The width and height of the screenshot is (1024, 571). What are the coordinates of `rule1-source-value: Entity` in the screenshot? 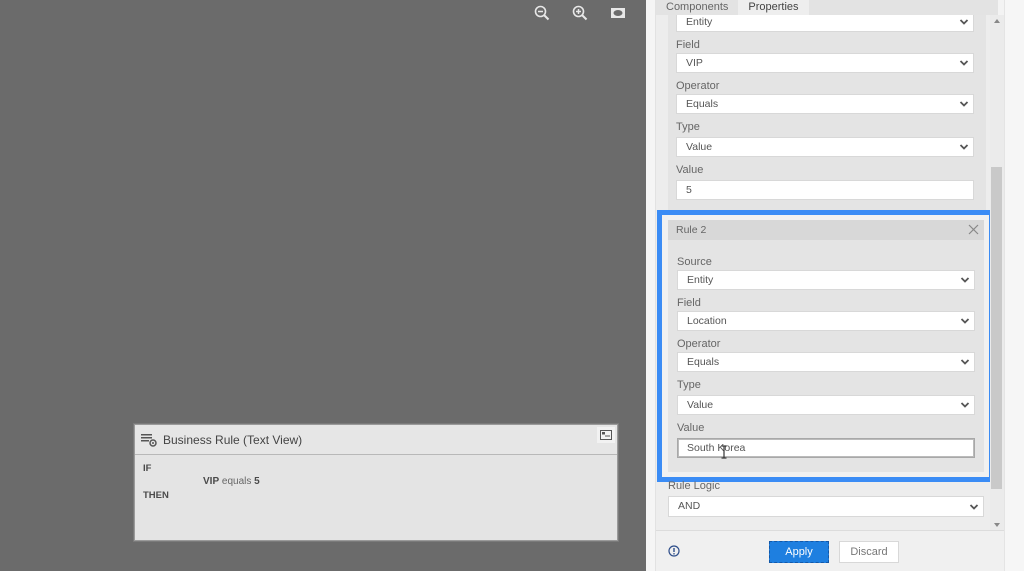 It's located at (699, 22).